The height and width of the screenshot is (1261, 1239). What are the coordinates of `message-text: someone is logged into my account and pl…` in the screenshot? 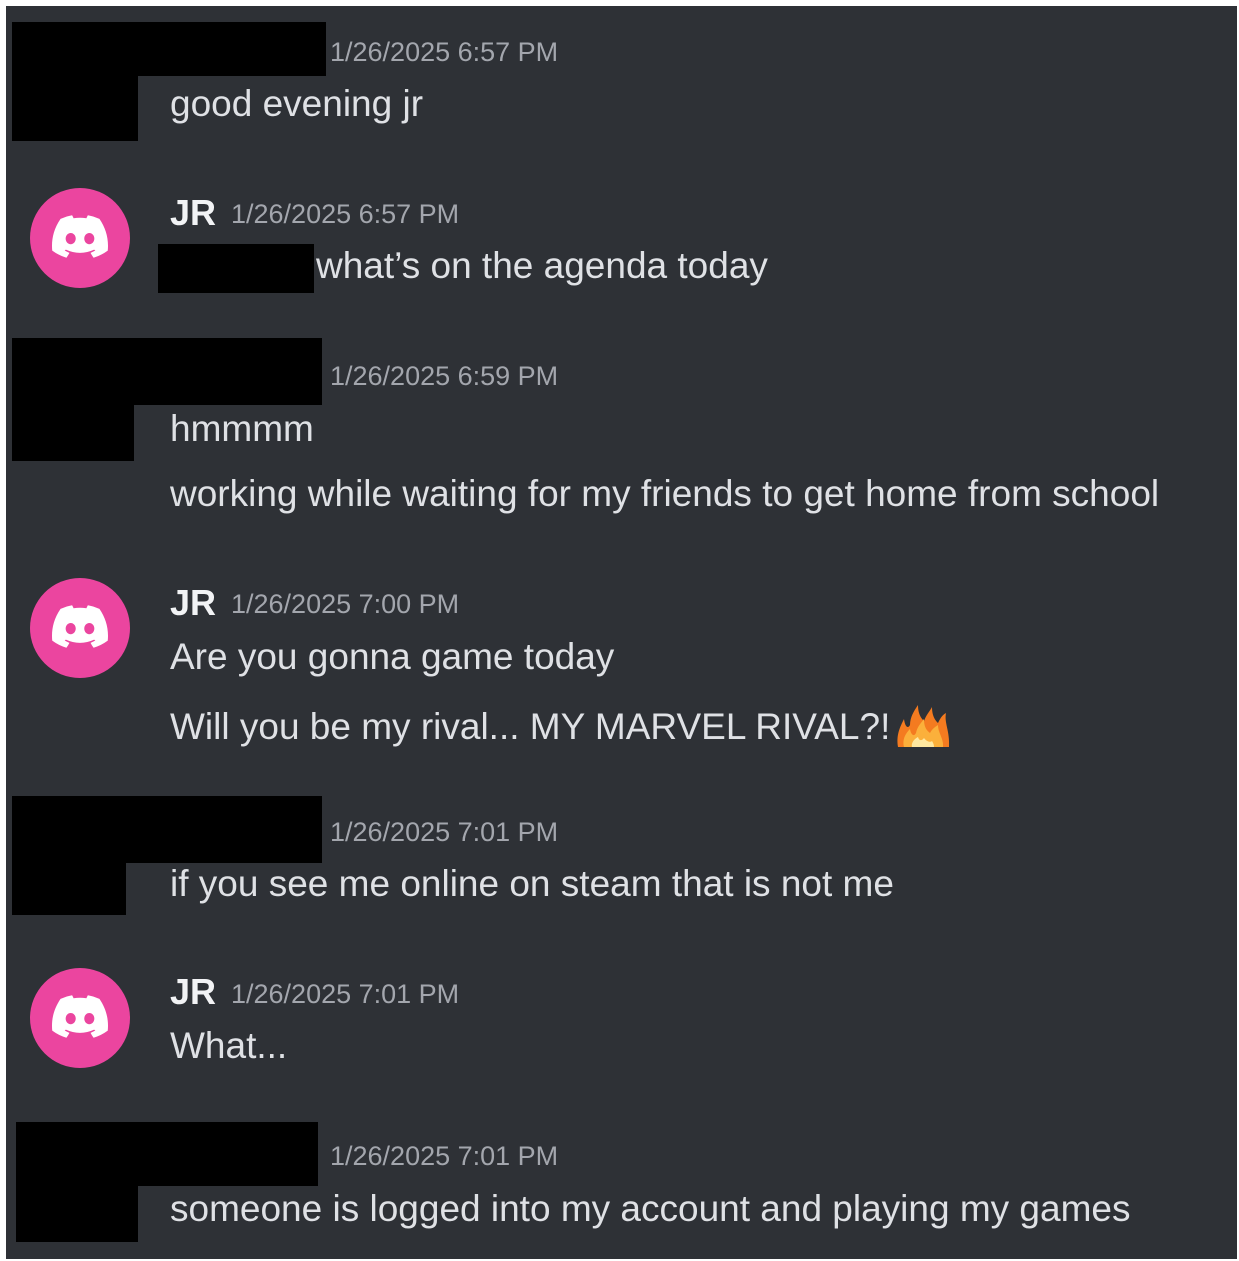 It's located at (650, 1208).